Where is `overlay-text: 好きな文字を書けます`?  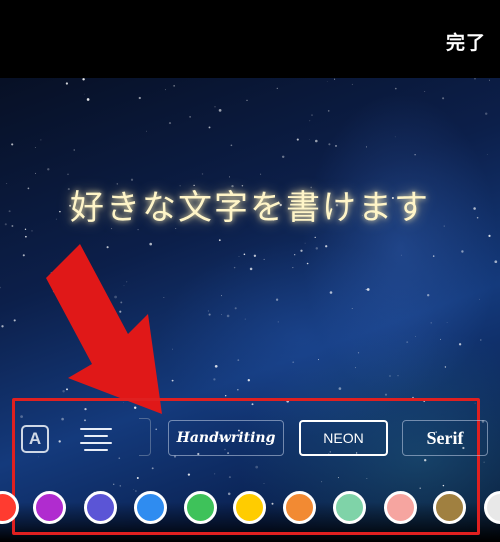 overlay-text: 好きな文字を書けます is located at coordinates (250, 204).